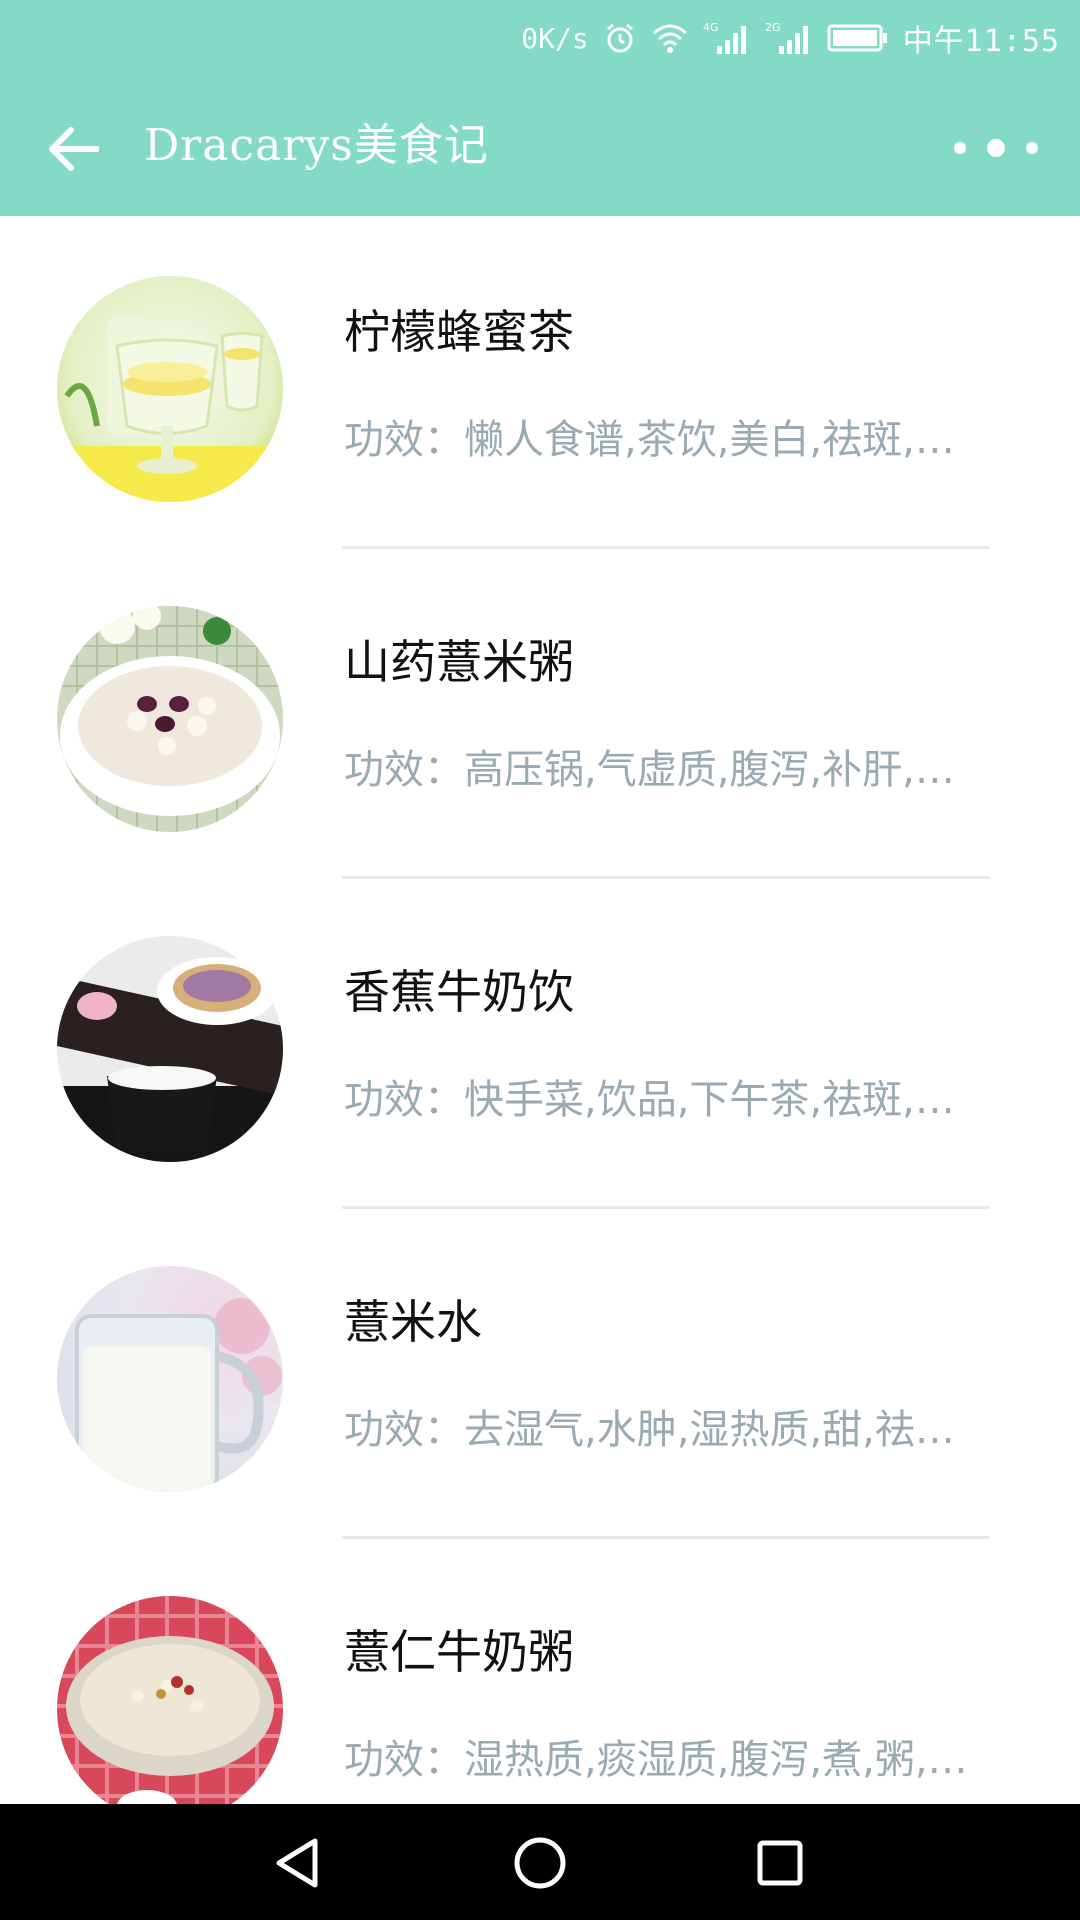  I want to click on back-triangle-icon, so click(297, 1863).